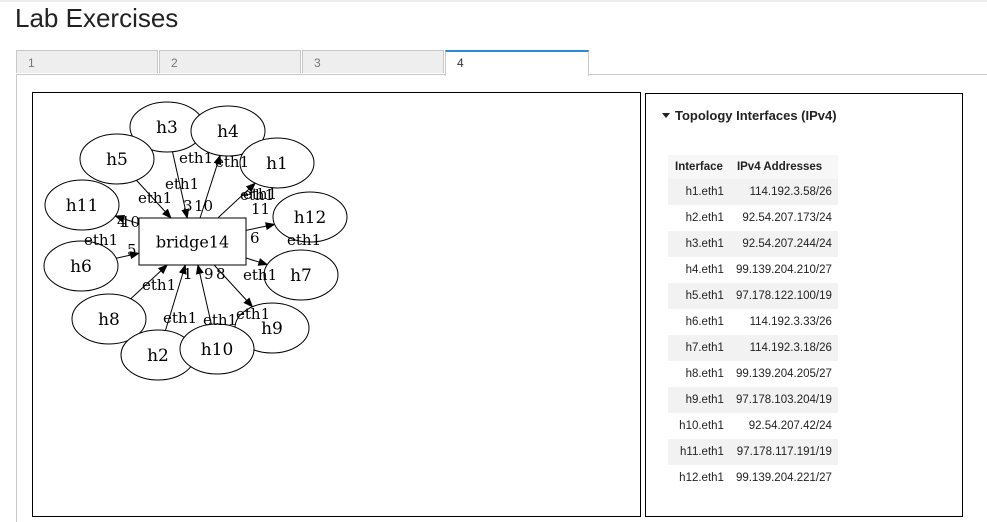  I want to click on table-row: h2.eth1 92.54.207.173/24, so click(753, 218).